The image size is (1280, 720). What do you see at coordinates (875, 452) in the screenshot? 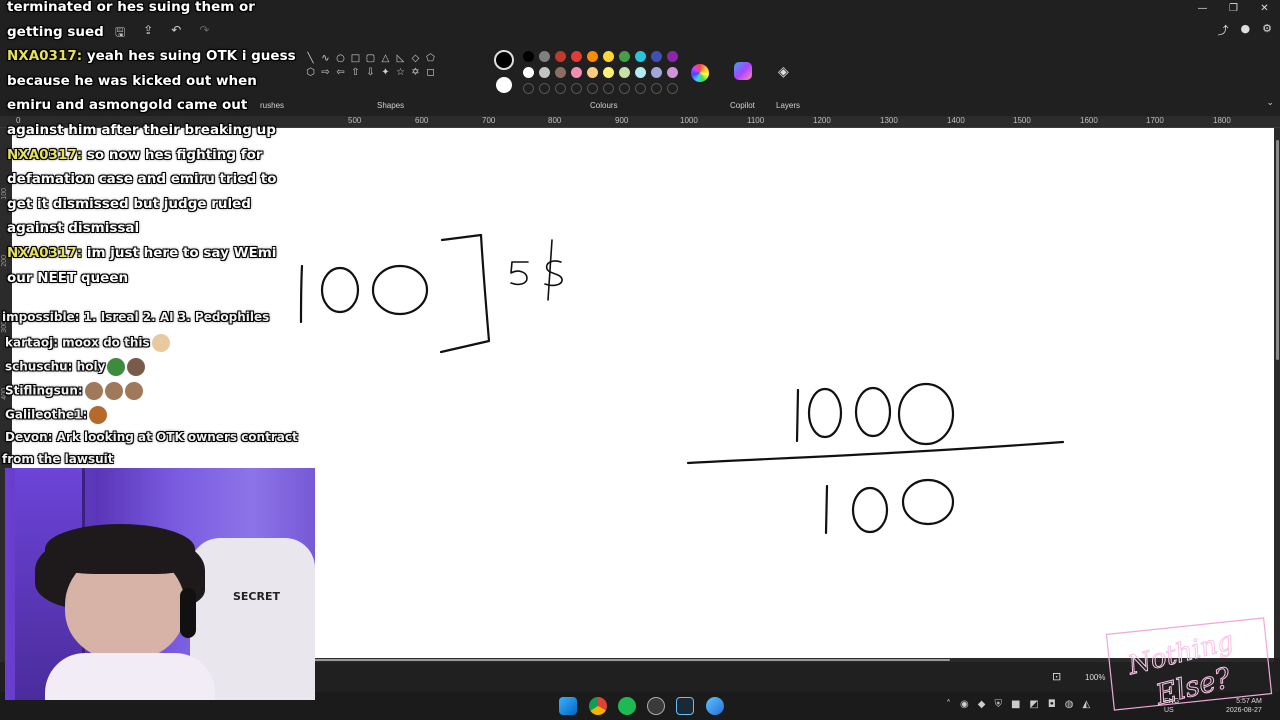
I see `fraction-line` at bounding box center [875, 452].